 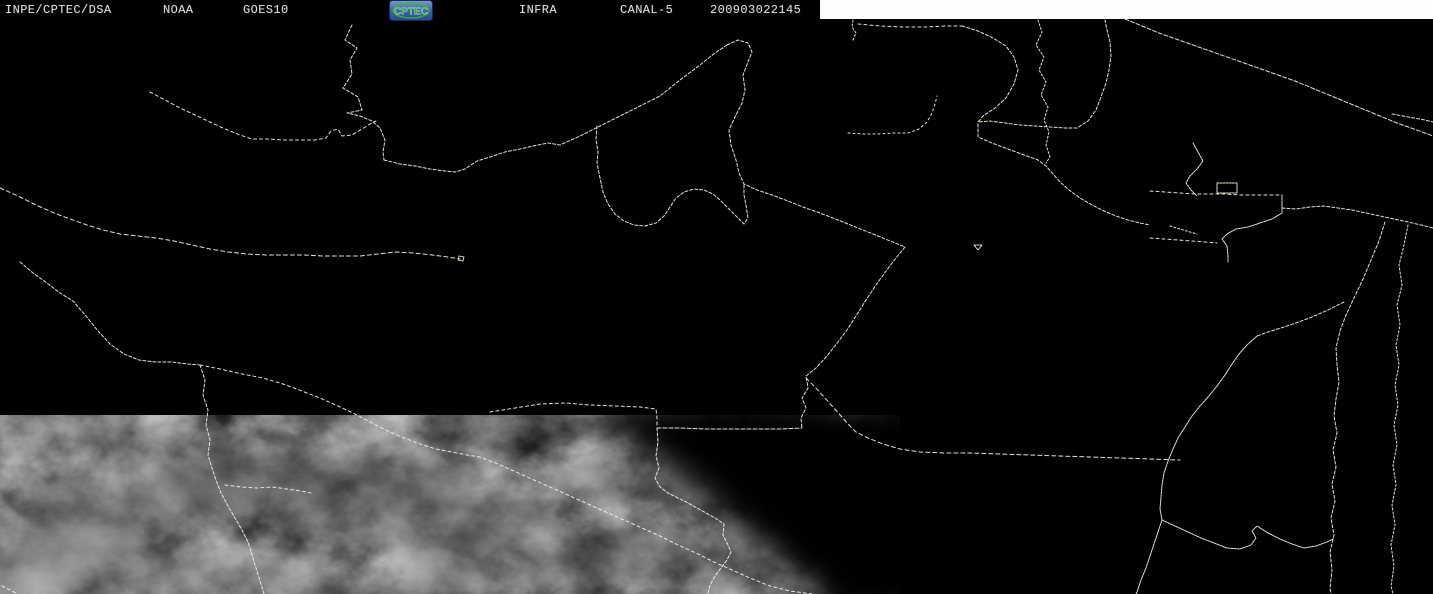 What do you see at coordinates (266, 10) in the screenshot?
I see `satellite-label: GOES10` at bounding box center [266, 10].